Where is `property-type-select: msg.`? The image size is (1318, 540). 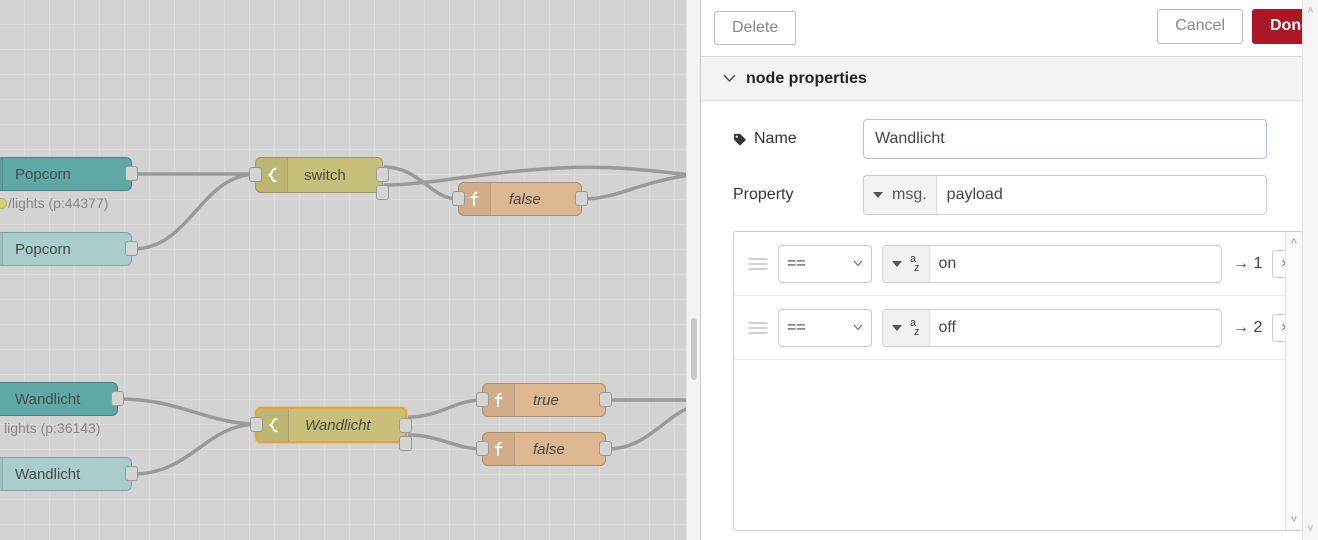
property-type-select: msg. is located at coordinates (900, 195).